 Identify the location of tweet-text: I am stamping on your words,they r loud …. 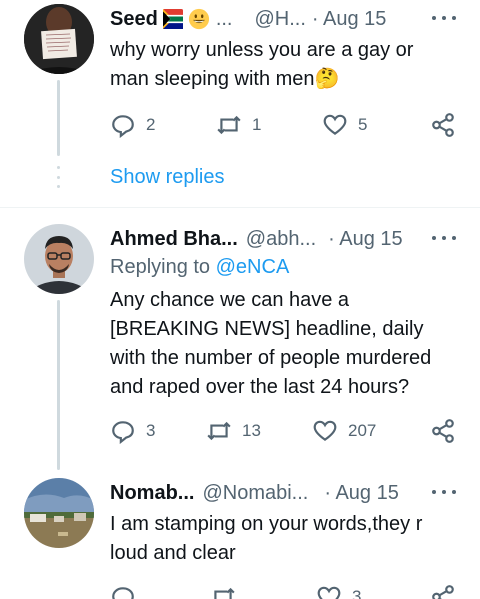
(266, 538).